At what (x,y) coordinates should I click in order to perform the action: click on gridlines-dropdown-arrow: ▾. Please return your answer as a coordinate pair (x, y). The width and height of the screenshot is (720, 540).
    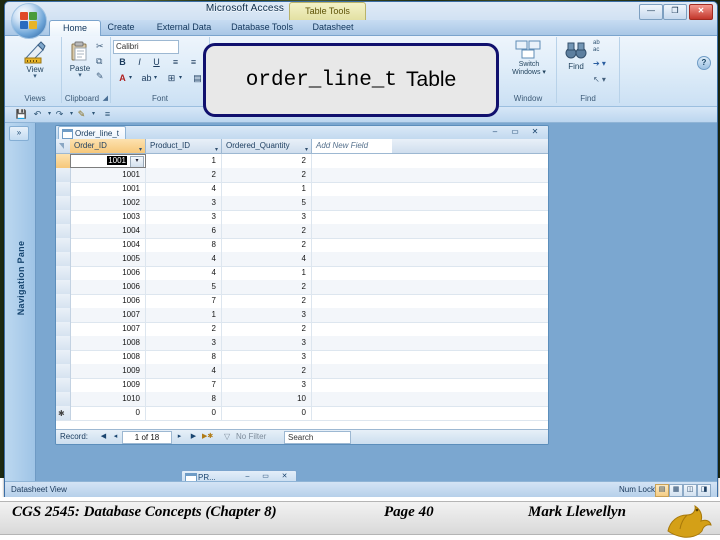
    Looking at the image, I should click on (180, 77).